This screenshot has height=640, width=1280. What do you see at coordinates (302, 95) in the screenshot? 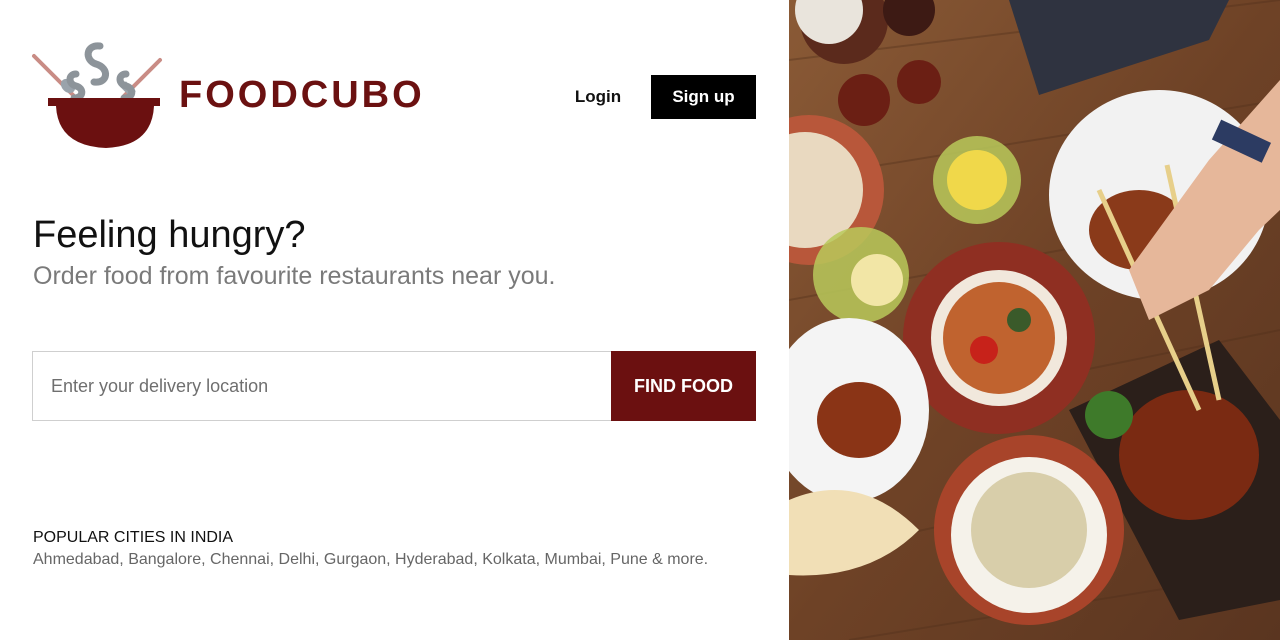
I see `brand-name: FOODCUBO` at bounding box center [302, 95].